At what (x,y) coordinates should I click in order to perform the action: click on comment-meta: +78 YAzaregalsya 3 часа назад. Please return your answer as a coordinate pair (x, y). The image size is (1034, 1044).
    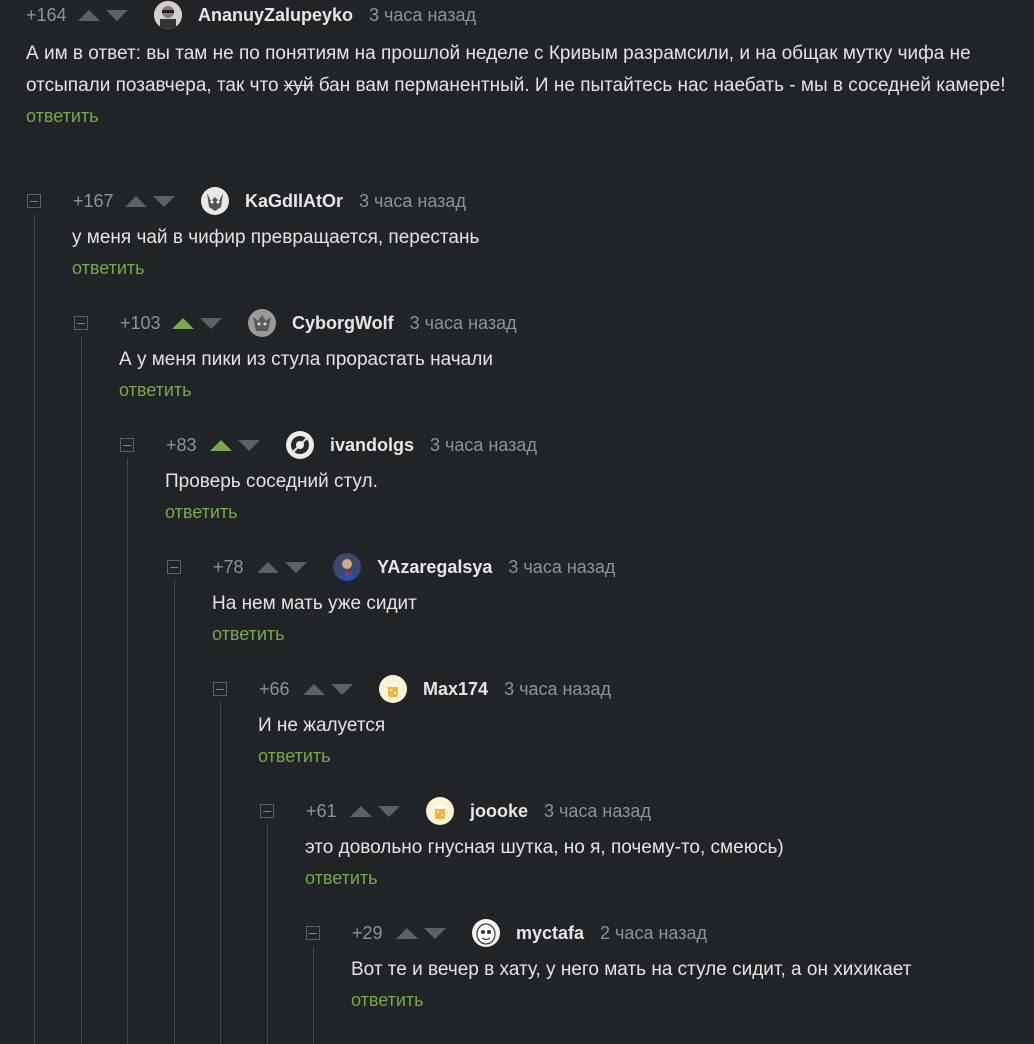
    Looking at the image, I should click on (597, 567).